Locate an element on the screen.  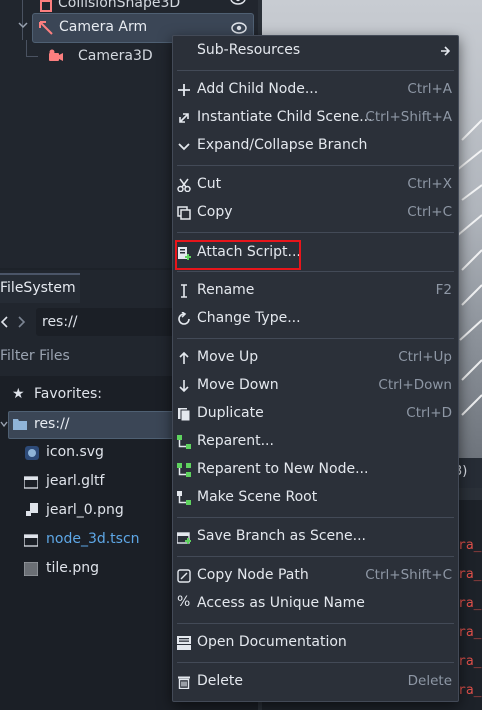
chevron-down-icon is located at coordinates (184, 147).